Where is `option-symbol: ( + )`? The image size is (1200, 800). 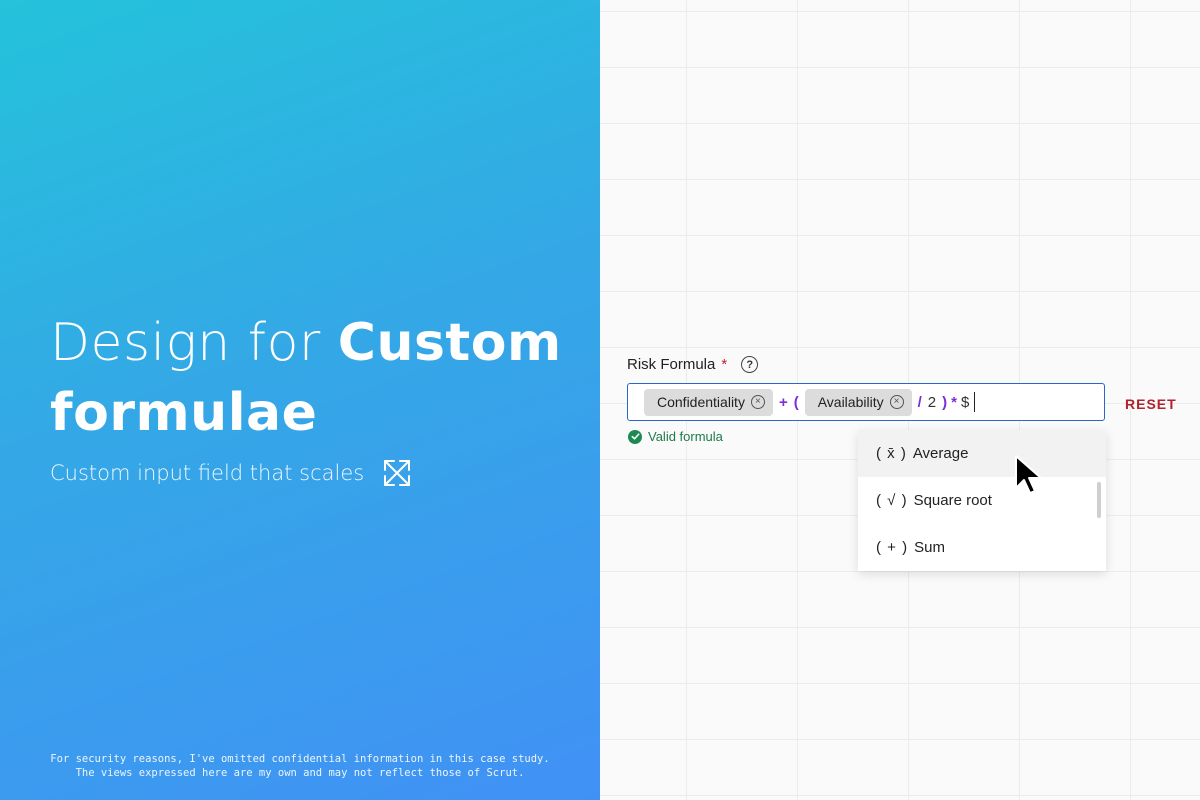 option-symbol: ( + ) is located at coordinates (892, 547).